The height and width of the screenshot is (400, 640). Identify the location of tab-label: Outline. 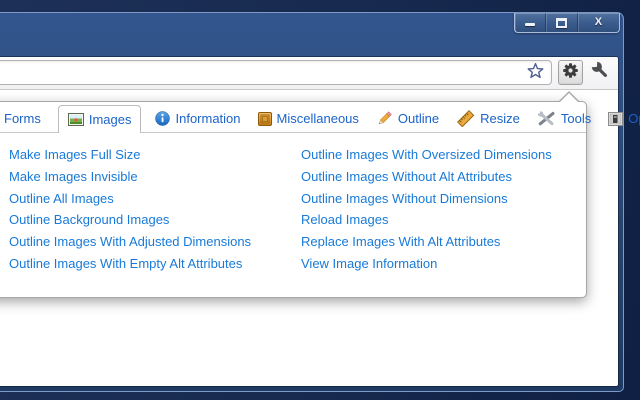
(418, 118).